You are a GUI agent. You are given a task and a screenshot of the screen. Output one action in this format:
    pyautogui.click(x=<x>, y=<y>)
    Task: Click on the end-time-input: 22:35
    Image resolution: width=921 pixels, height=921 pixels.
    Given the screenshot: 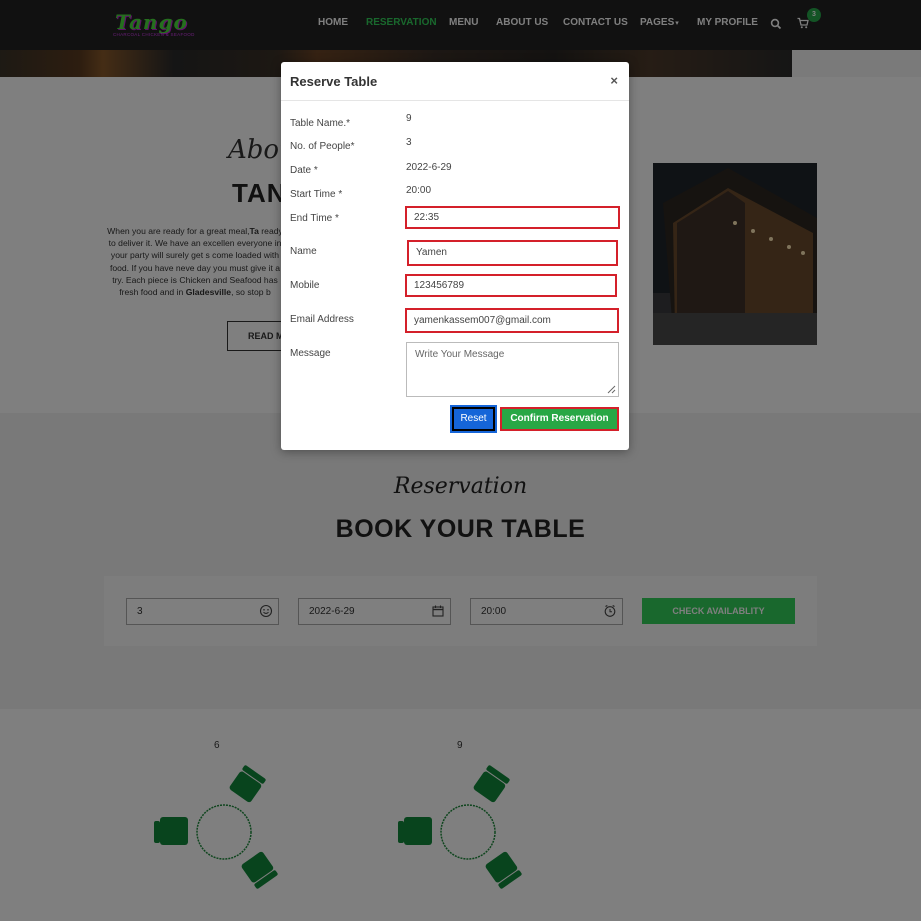 What is the action you would take?
    pyautogui.click(x=512, y=217)
    